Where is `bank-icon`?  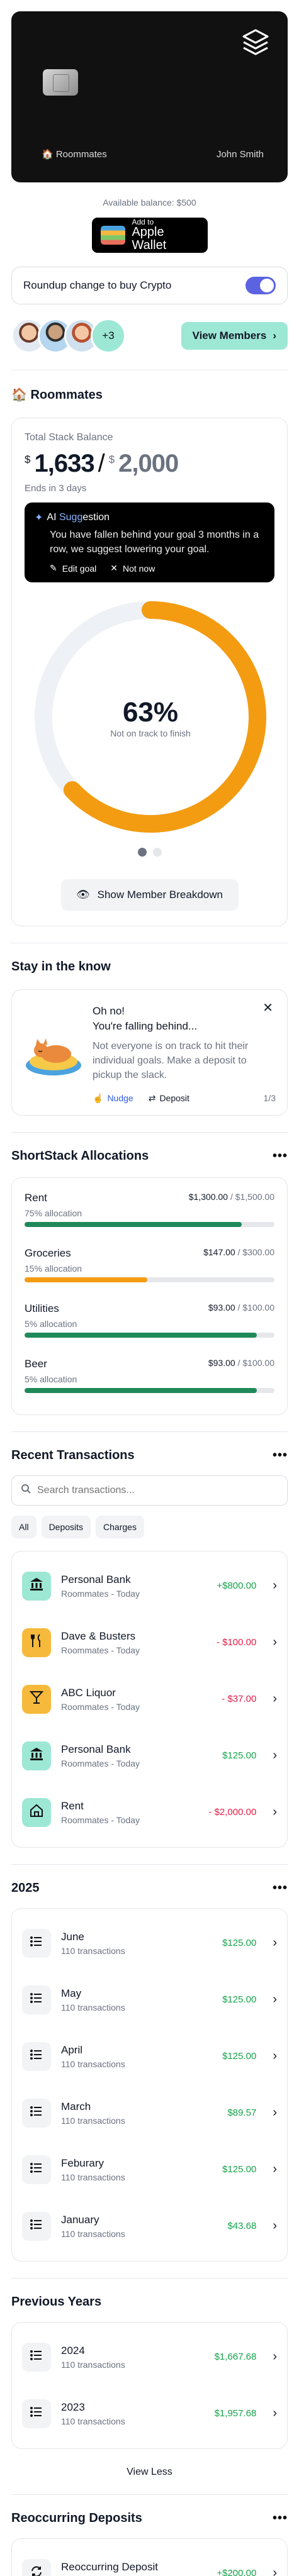 bank-icon is located at coordinates (36, 1755).